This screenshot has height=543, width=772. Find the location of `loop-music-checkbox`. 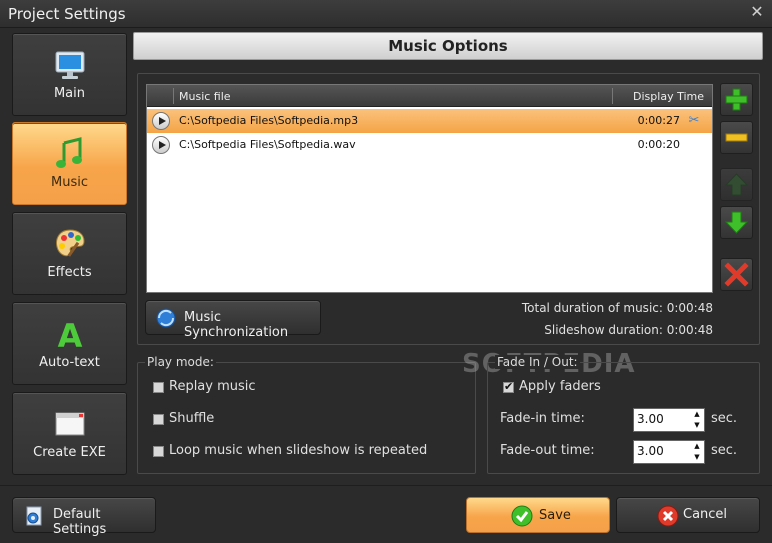

loop-music-checkbox is located at coordinates (158, 451).